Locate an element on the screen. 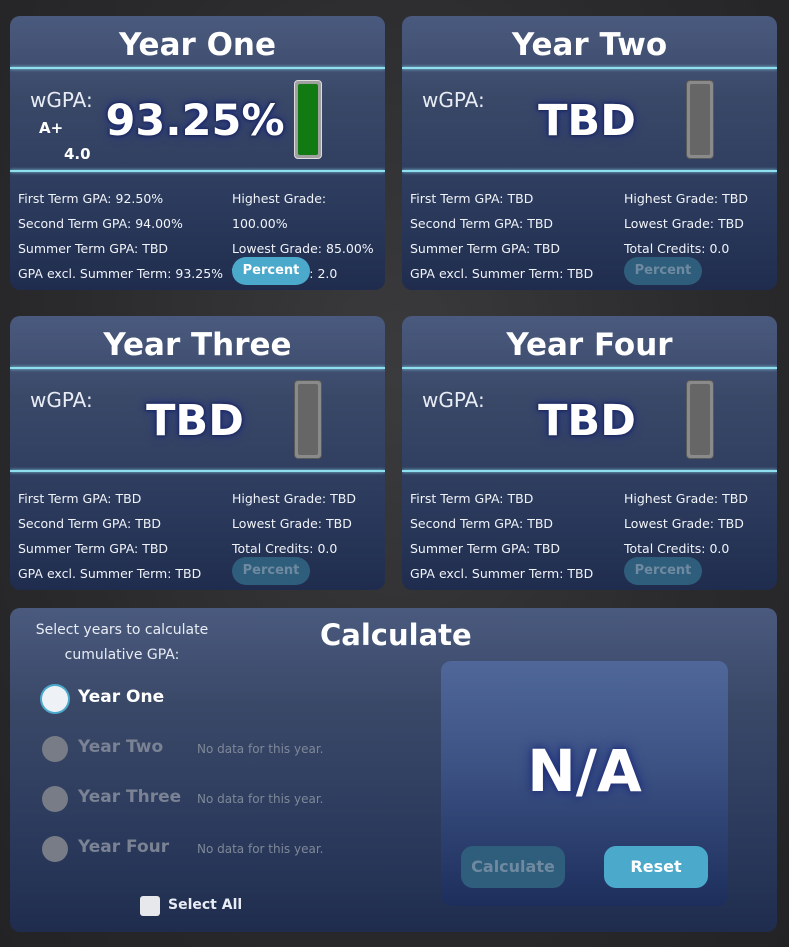  letter-grade: A+ is located at coordinates (51, 128).